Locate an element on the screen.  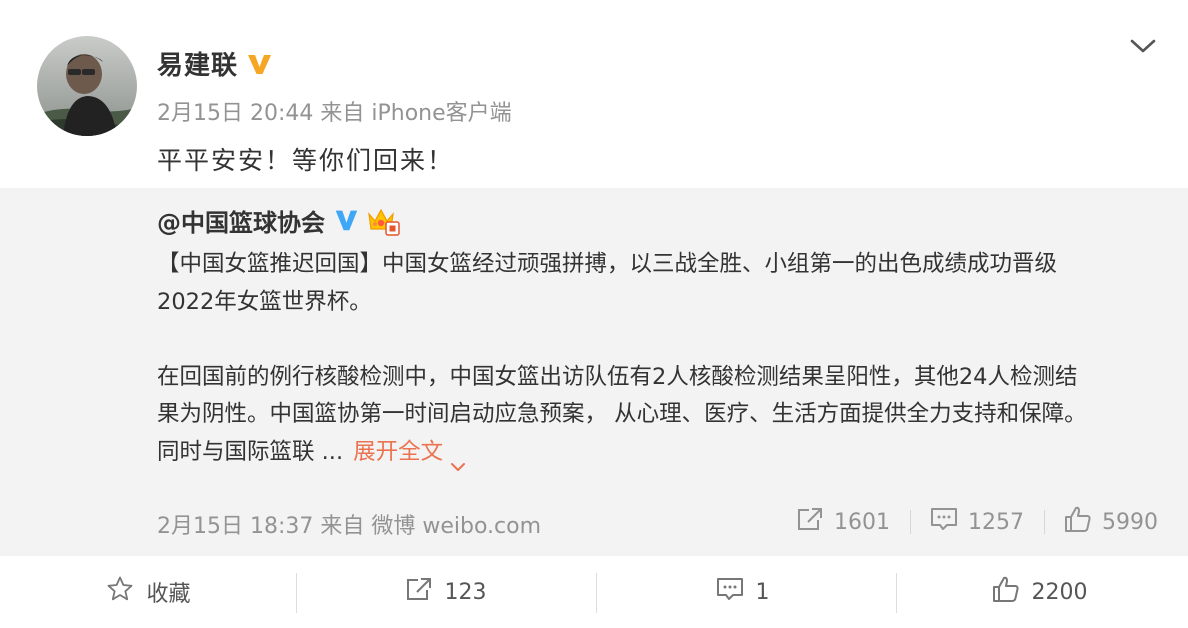
at-sign: @ is located at coordinates (169, 222).